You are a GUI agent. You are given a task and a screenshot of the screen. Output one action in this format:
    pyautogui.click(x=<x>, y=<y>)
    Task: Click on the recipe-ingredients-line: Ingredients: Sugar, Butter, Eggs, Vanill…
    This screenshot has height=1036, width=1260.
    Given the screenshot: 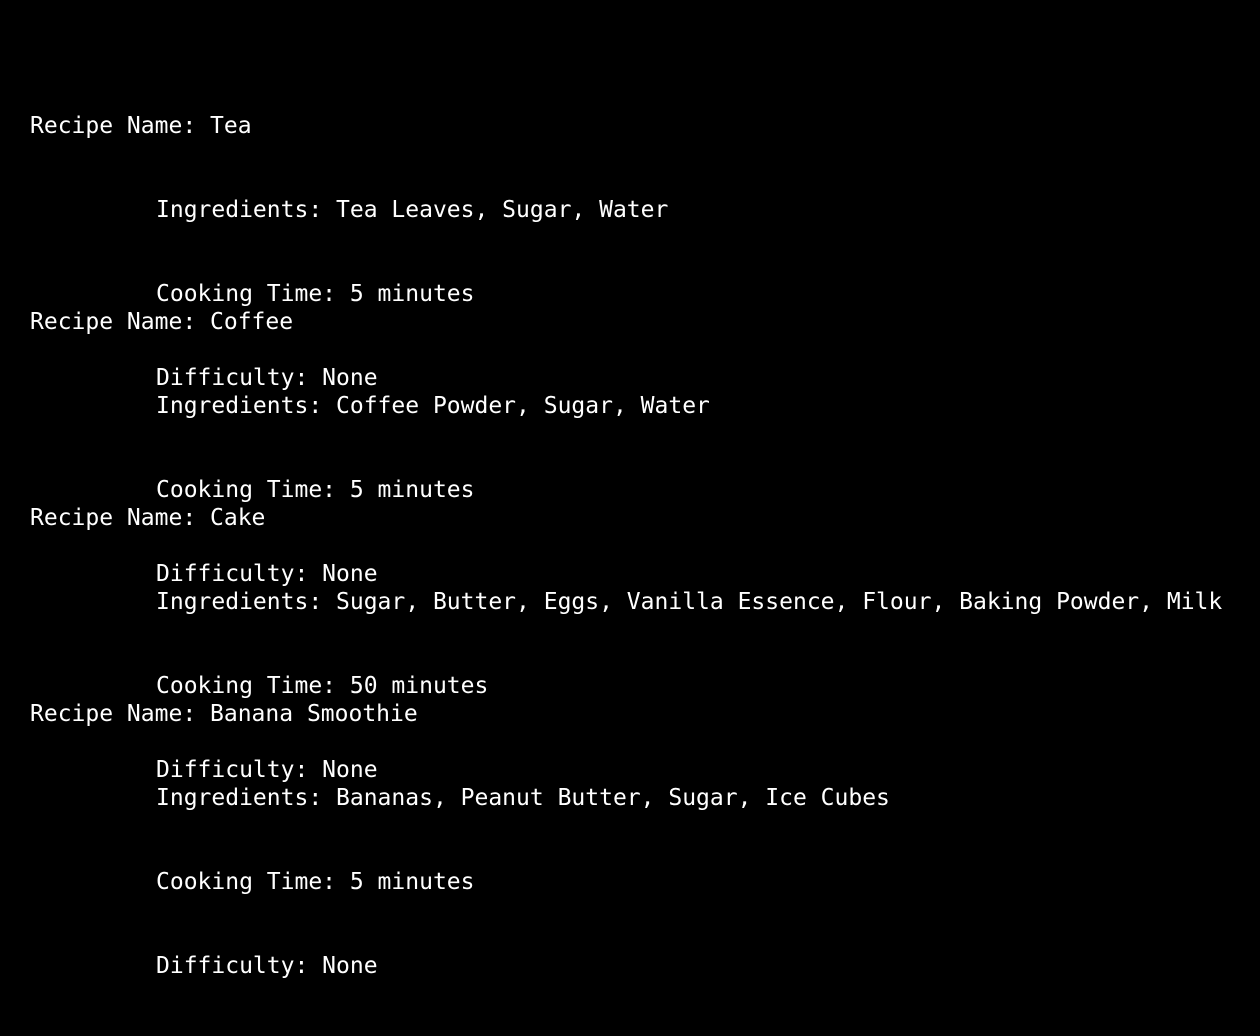 What is the action you would take?
    pyautogui.click(x=689, y=602)
    